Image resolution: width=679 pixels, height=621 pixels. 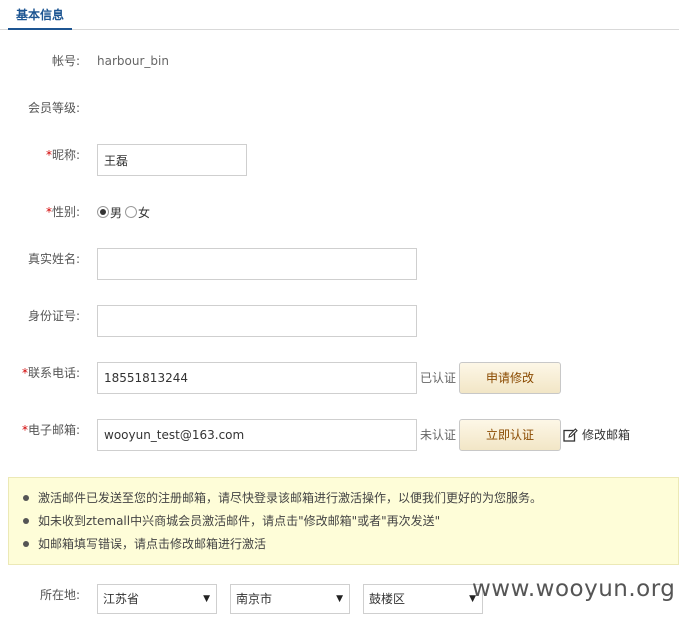 What do you see at coordinates (116, 212) in the screenshot?
I see `gender-male-label: 男` at bounding box center [116, 212].